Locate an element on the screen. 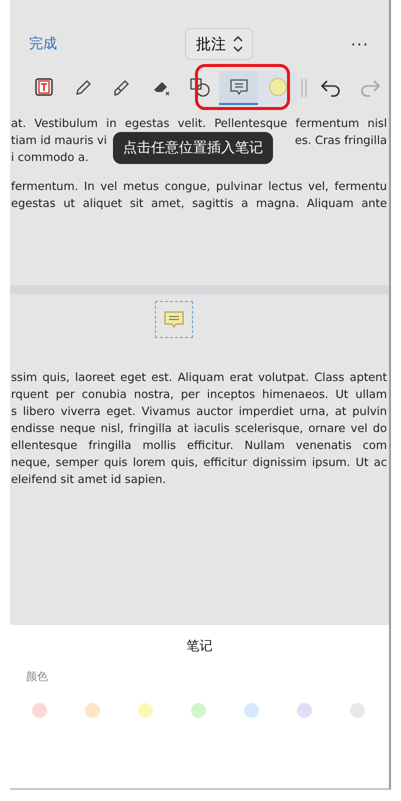  note-tool-button is located at coordinates (238, 88).